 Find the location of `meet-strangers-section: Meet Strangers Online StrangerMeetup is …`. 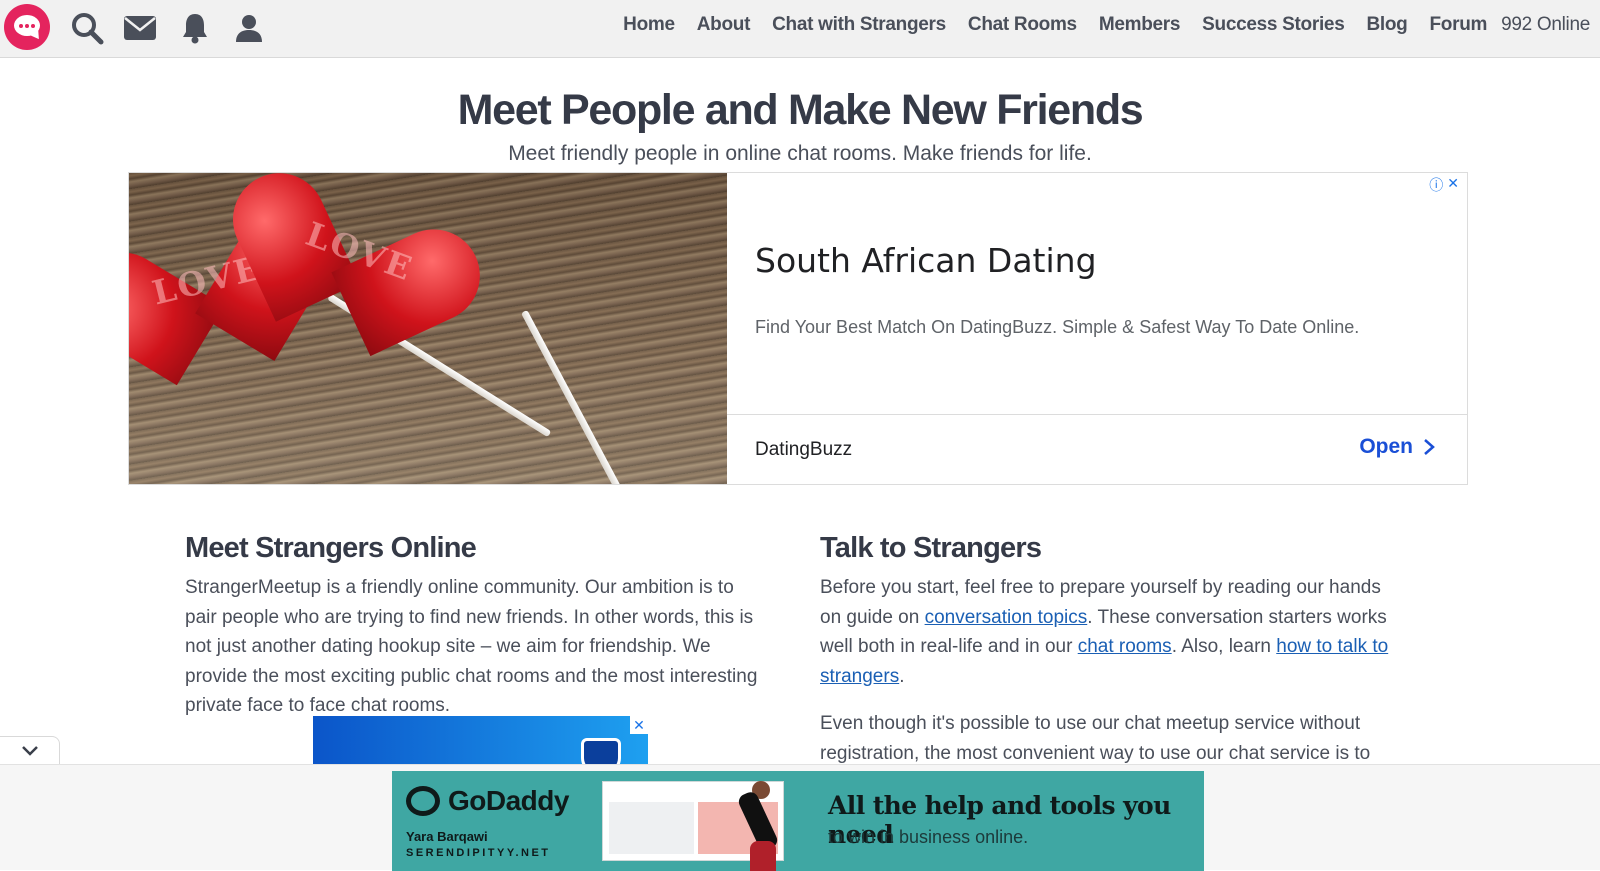

meet-strangers-section: Meet Strangers Online StrangerMeetup is … is located at coordinates (475, 626).